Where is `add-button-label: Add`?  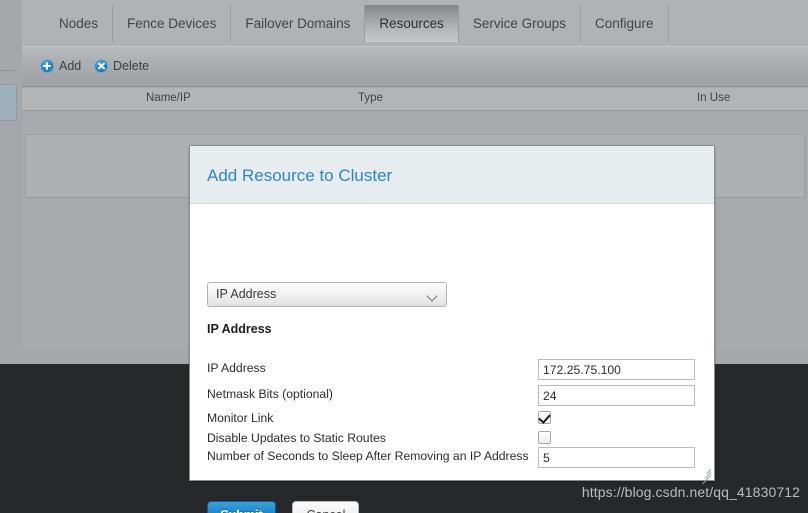
add-button-label: Add is located at coordinates (70, 66).